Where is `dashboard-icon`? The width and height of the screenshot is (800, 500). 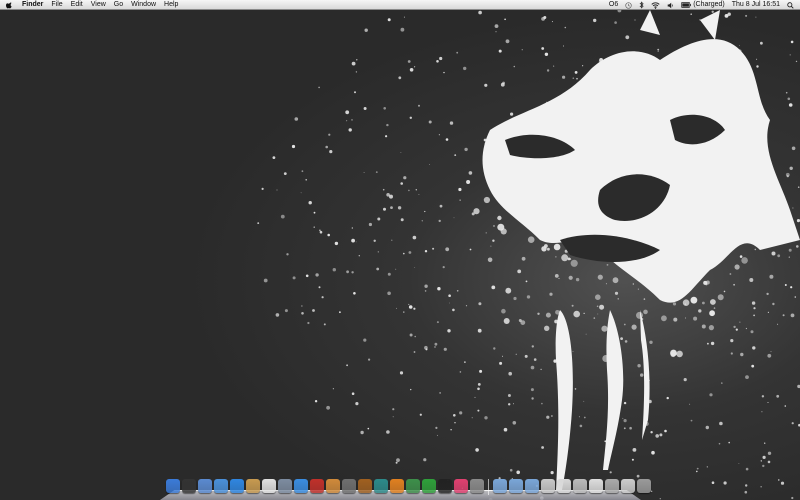 dashboard-icon is located at coordinates (189, 486).